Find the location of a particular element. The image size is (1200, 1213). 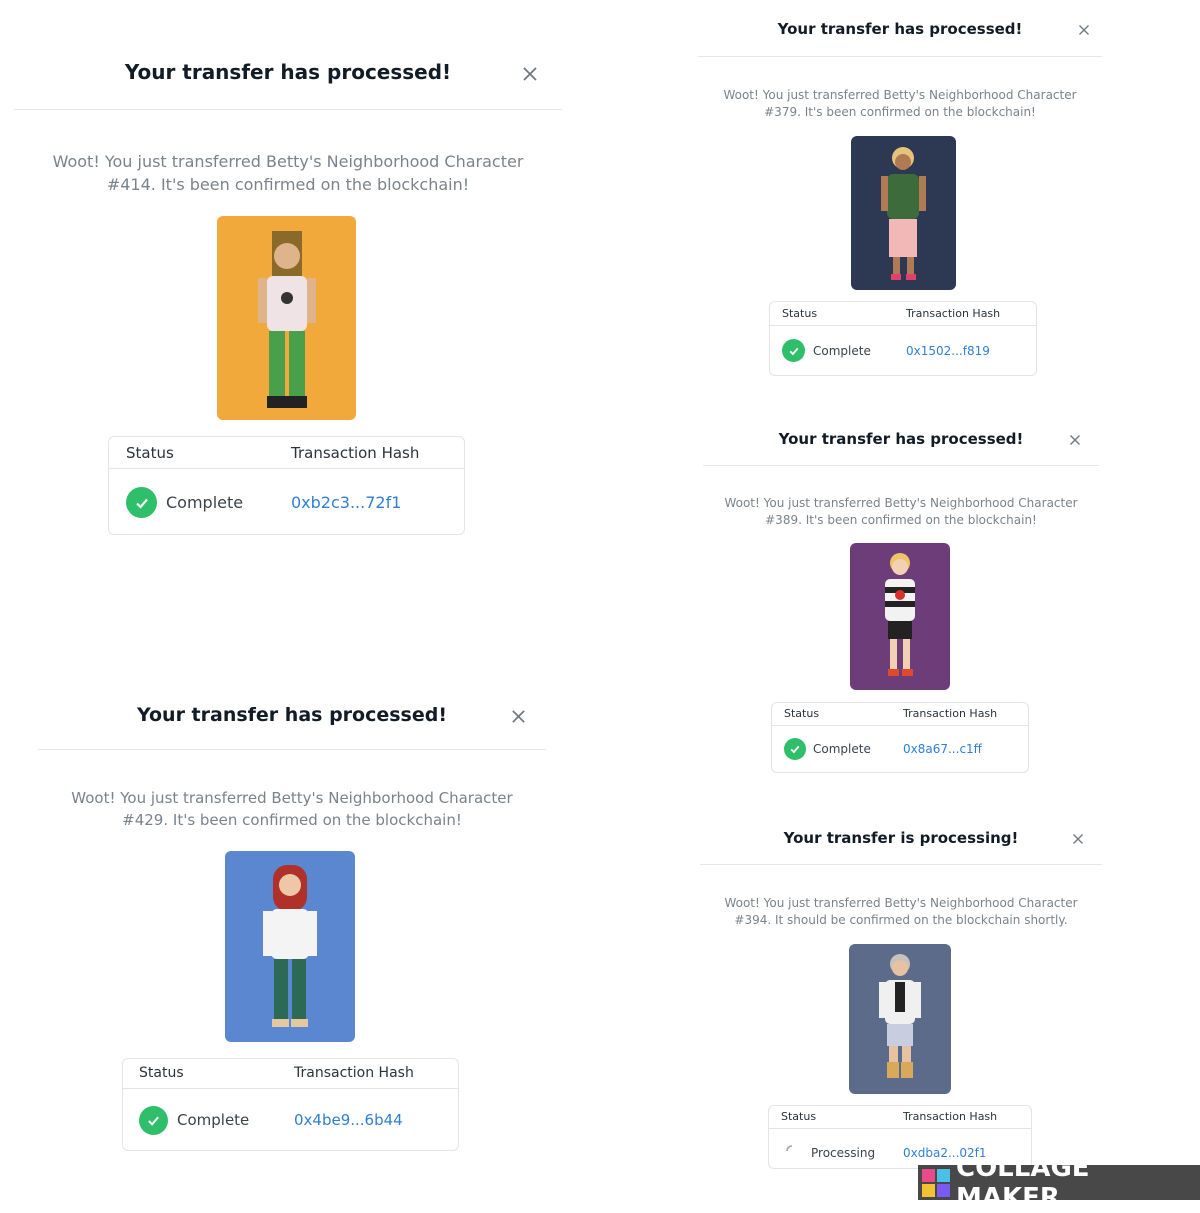

watermark-text: COLLAGE MAKER is located at coordinates (1023, 1182).